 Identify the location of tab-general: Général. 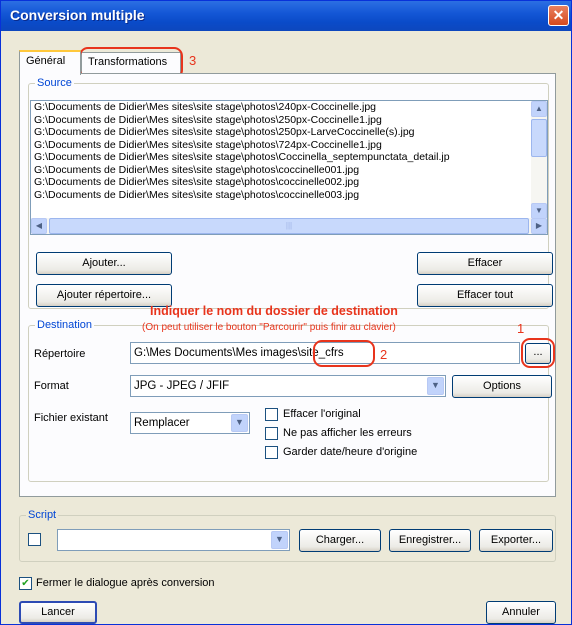
(50, 62).